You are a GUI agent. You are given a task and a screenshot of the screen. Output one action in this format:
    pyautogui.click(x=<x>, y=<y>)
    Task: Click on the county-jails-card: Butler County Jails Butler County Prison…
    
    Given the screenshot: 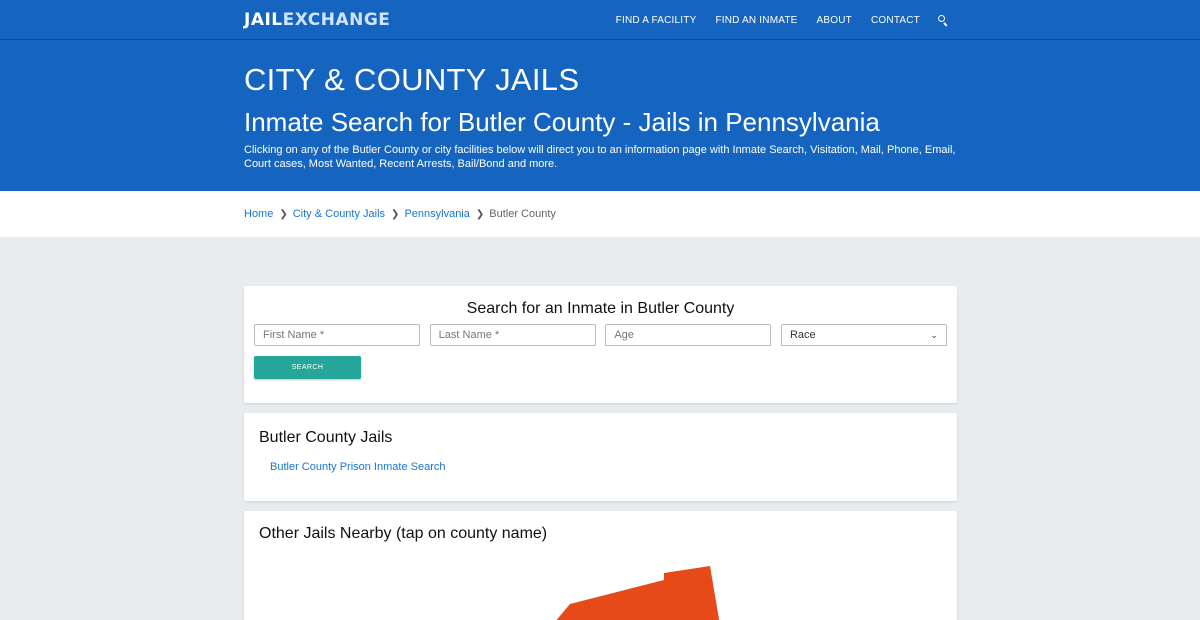 What is the action you would take?
    pyautogui.click(x=600, y=457)
    